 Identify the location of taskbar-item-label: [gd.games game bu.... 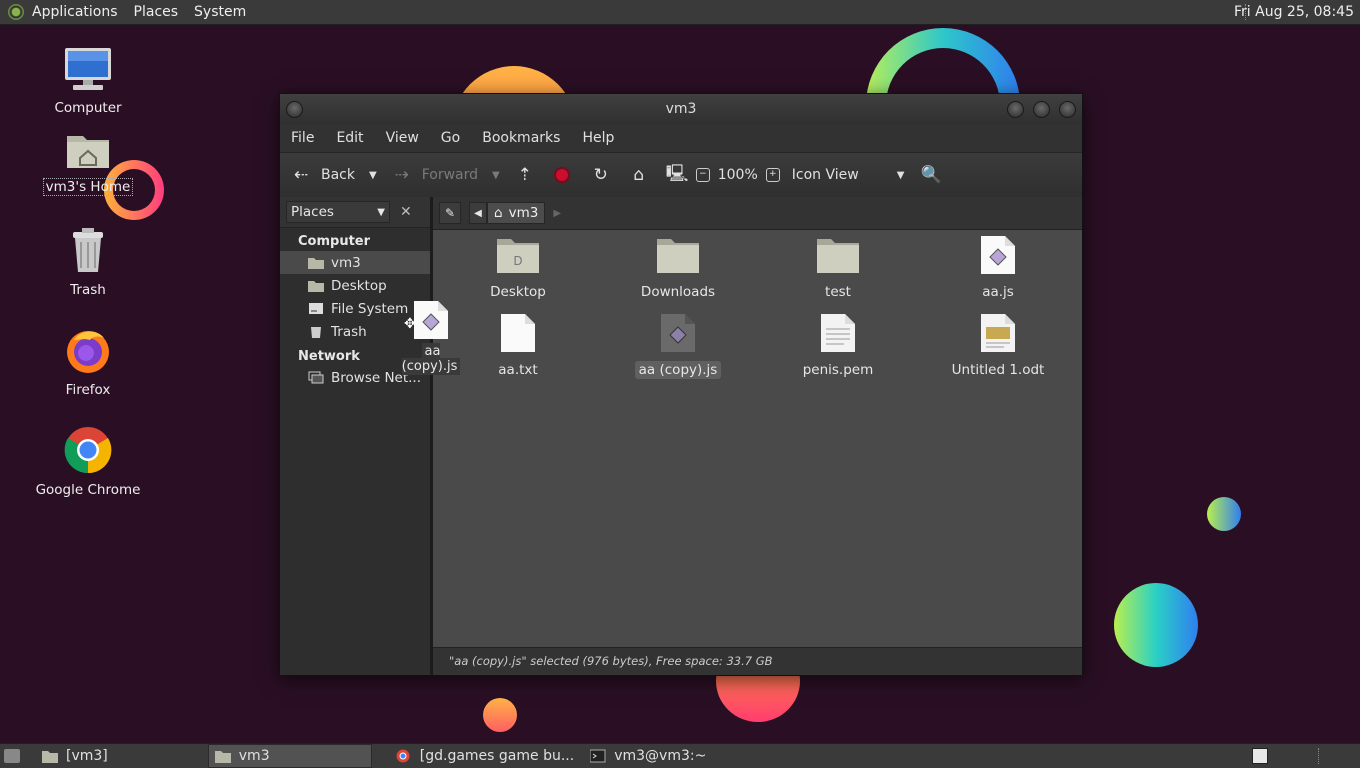
(497, 756).